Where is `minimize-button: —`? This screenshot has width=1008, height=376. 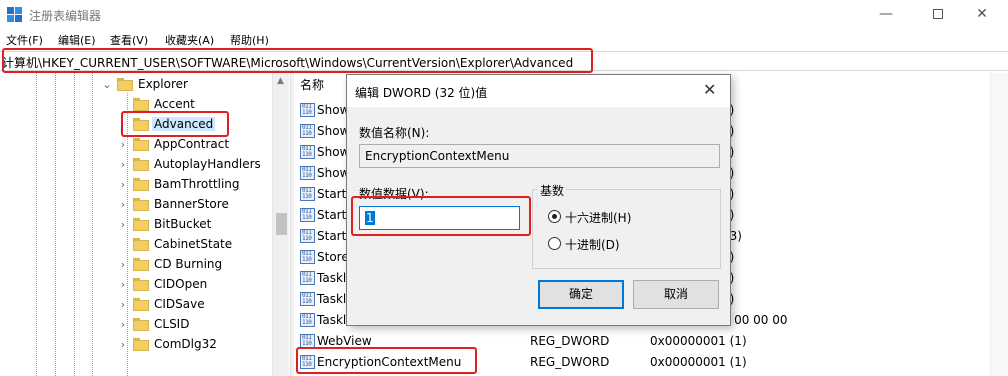
minimize-button: — is located at coordinates (886, 15).